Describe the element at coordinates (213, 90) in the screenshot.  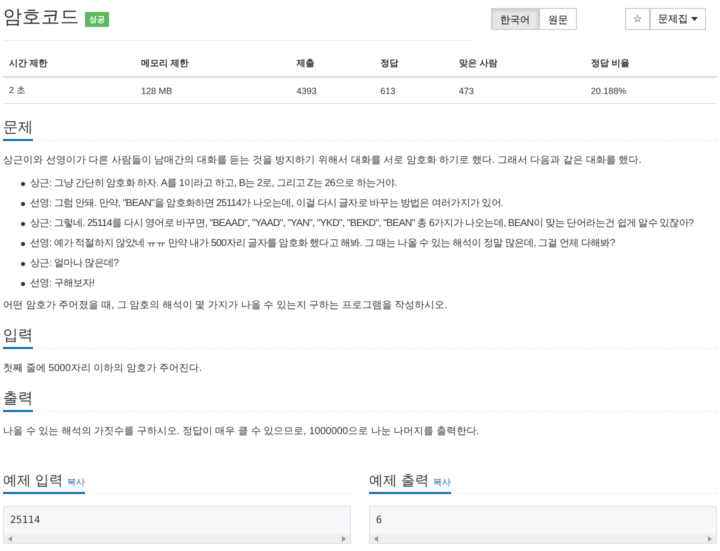
I see `table-cell: 128 MB` at that location.